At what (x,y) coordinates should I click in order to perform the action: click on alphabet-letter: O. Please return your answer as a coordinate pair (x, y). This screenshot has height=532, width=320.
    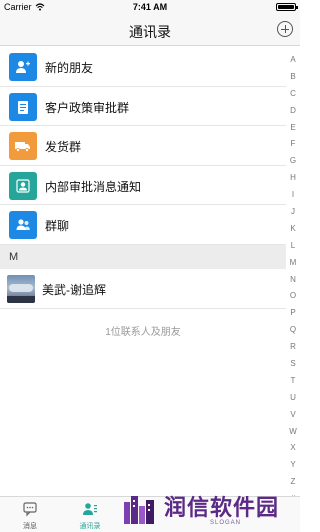
    Looking at the image, I should click on (293, 296).